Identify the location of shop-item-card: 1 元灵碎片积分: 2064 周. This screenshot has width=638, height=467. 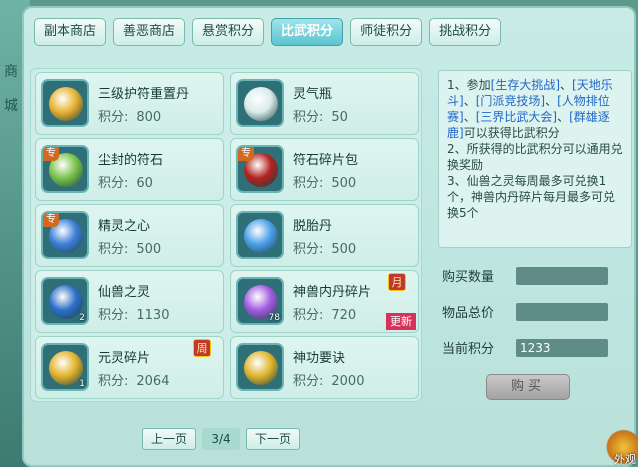
(129, 367).